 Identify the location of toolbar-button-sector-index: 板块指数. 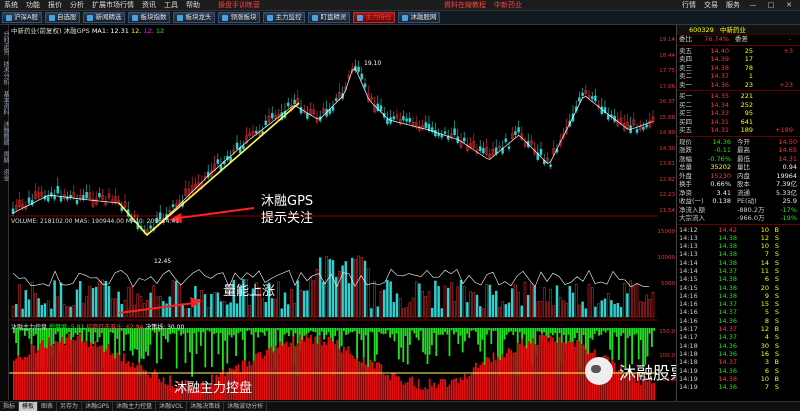
(149, 17).